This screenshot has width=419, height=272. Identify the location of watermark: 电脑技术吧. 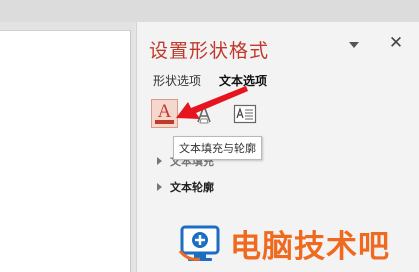
(298, 243).